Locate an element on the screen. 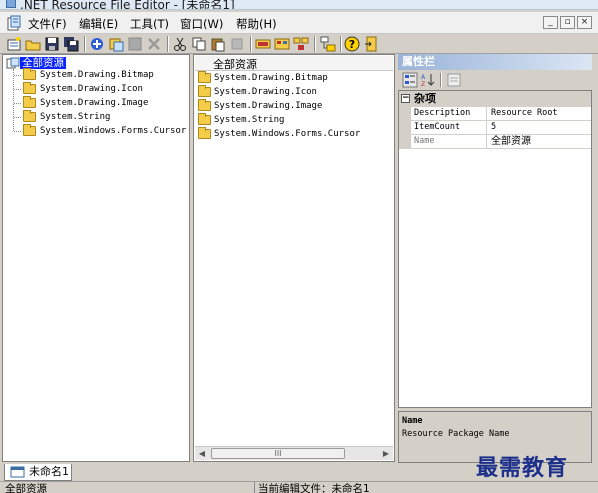 This screenshot has width=598, height=493. toolbar: ? is located at coordinates (299, 44).